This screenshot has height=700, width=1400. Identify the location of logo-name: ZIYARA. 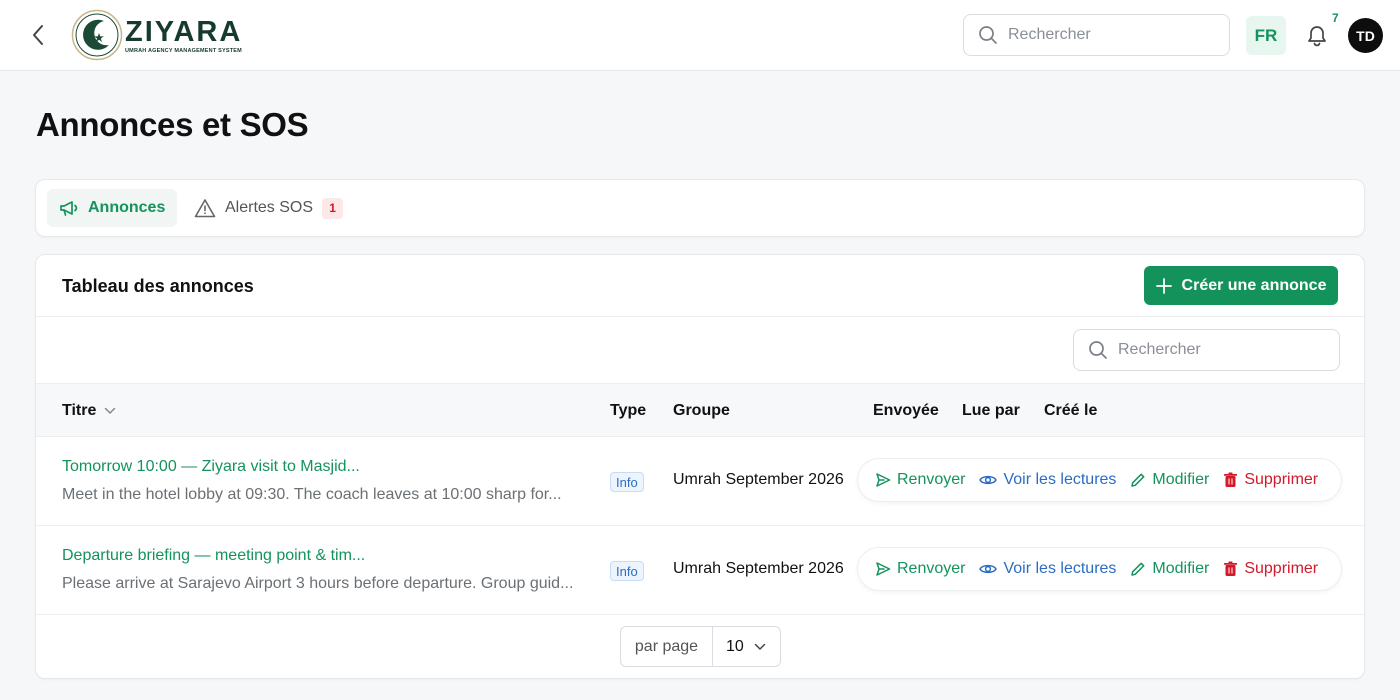
(184, 31).